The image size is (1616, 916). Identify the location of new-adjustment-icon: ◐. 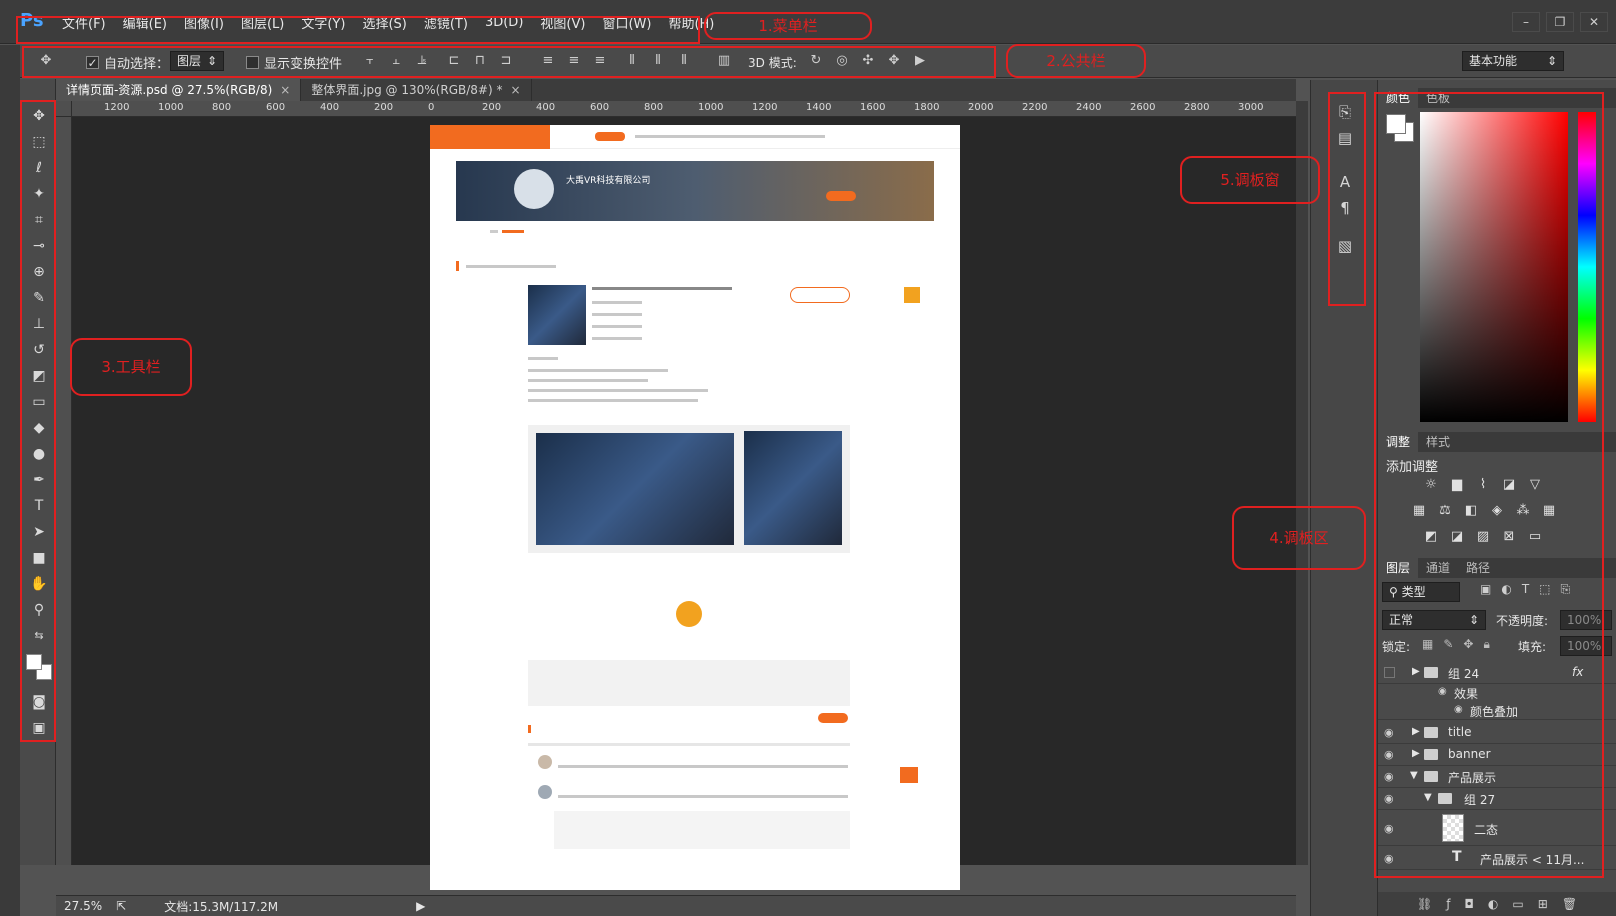
(1493, 904).